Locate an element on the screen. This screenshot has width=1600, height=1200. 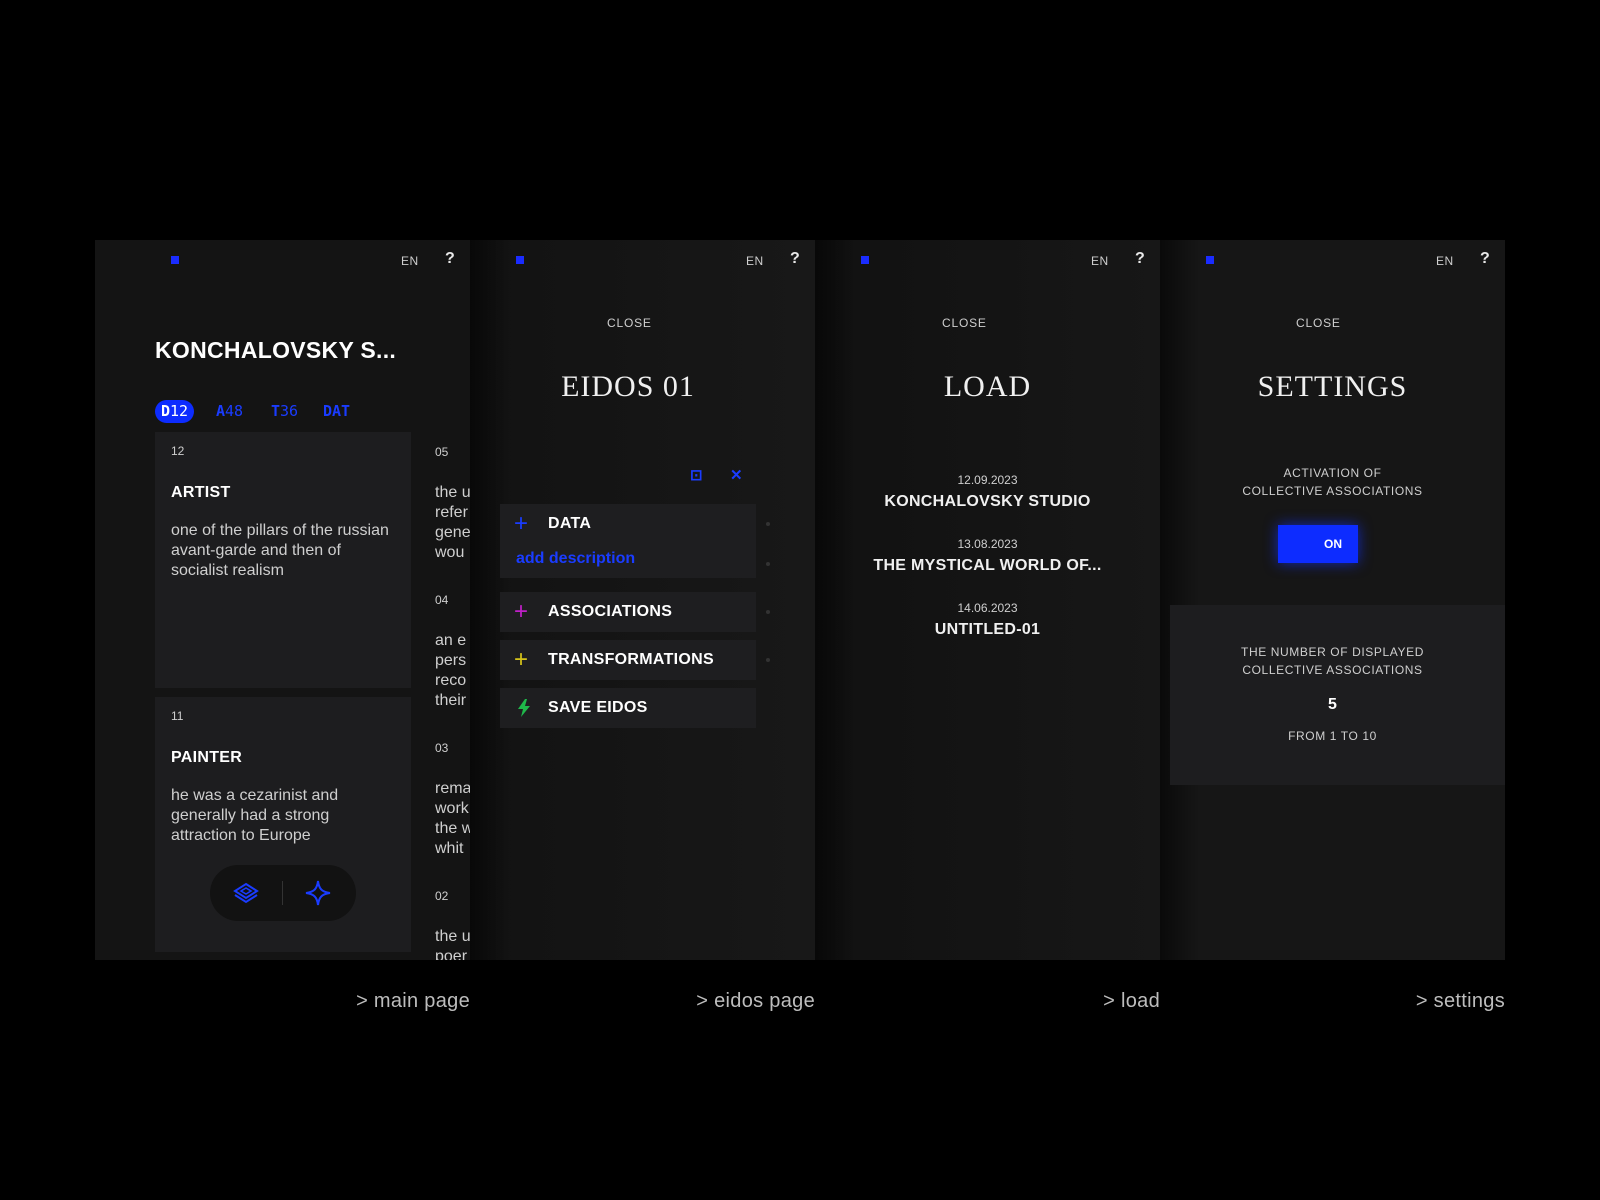
tab-dat: DAT is located at coordinates (336, 411).